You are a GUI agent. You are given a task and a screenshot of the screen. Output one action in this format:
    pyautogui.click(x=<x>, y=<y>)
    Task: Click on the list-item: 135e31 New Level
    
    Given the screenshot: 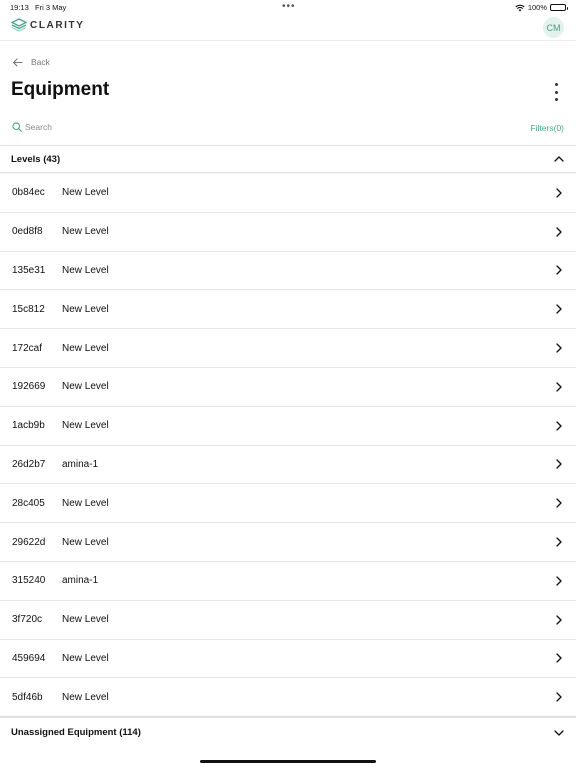 What is the action you would take?
    pyautogui.click(x=288, y=271)
    